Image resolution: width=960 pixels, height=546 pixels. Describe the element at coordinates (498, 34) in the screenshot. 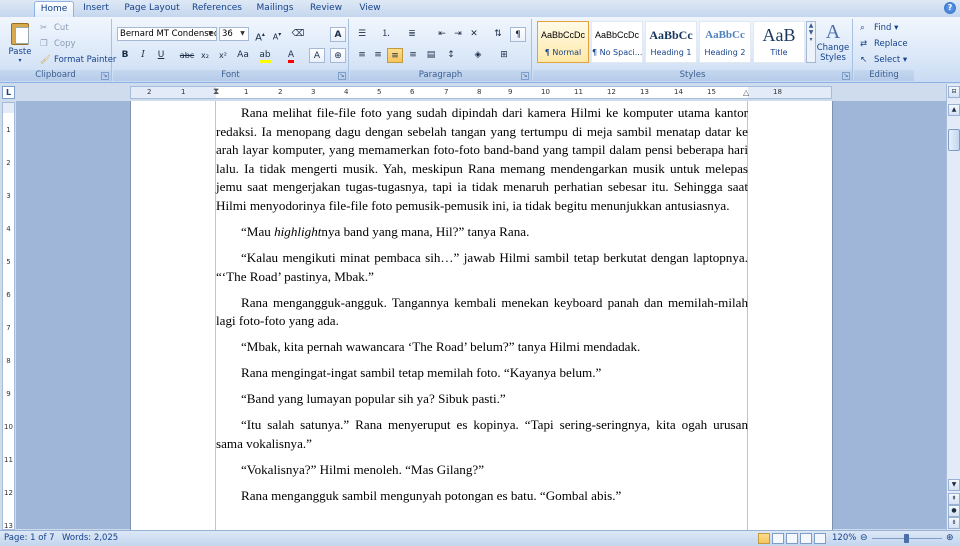

I see `sort-button: ⇅` at that location.